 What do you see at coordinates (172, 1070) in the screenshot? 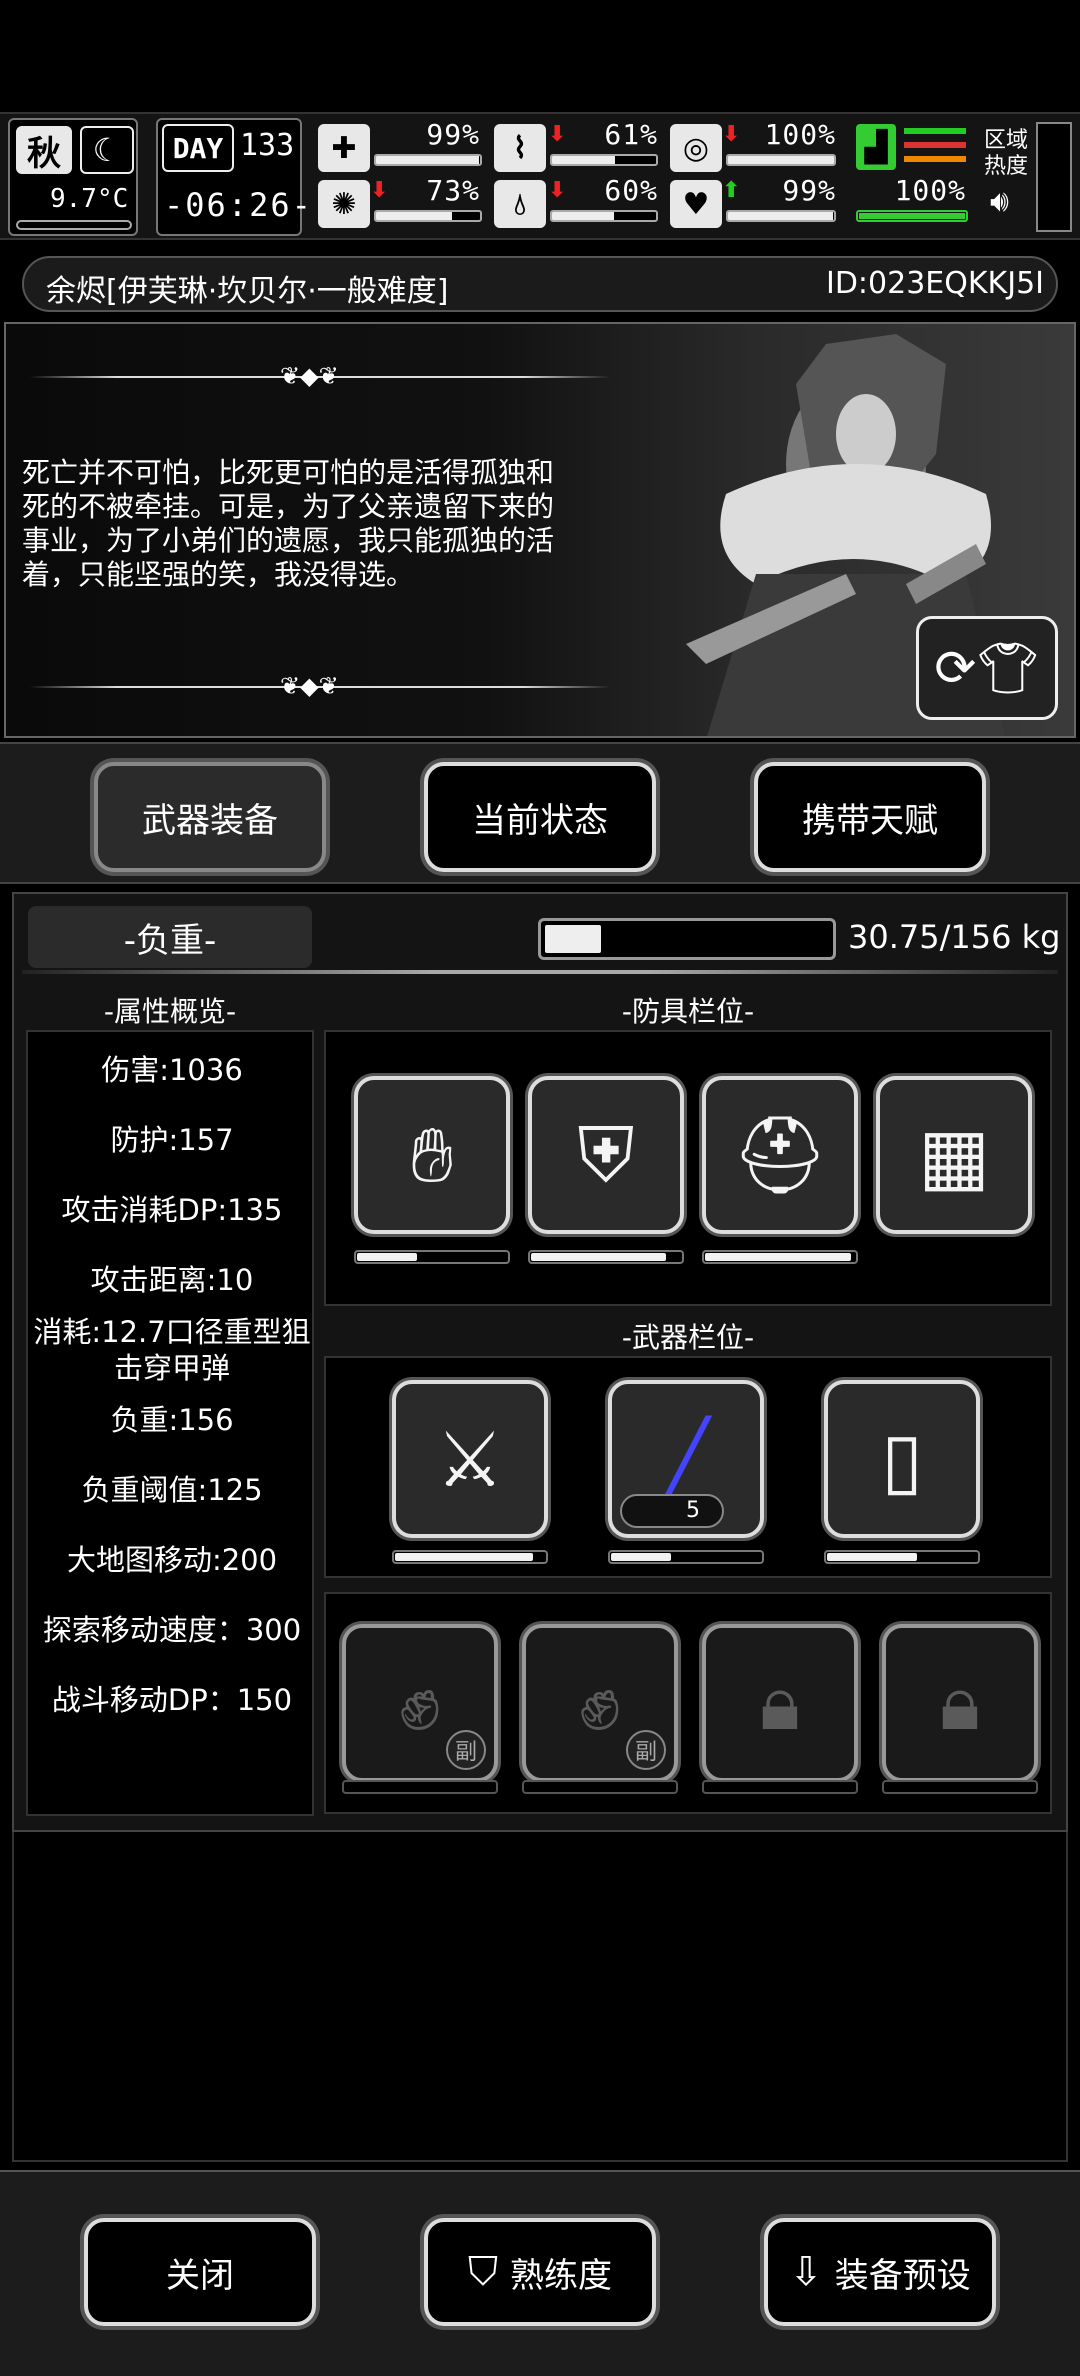
I see `attr-damage: 伤害:1036` at bounding box center [172, 1070].